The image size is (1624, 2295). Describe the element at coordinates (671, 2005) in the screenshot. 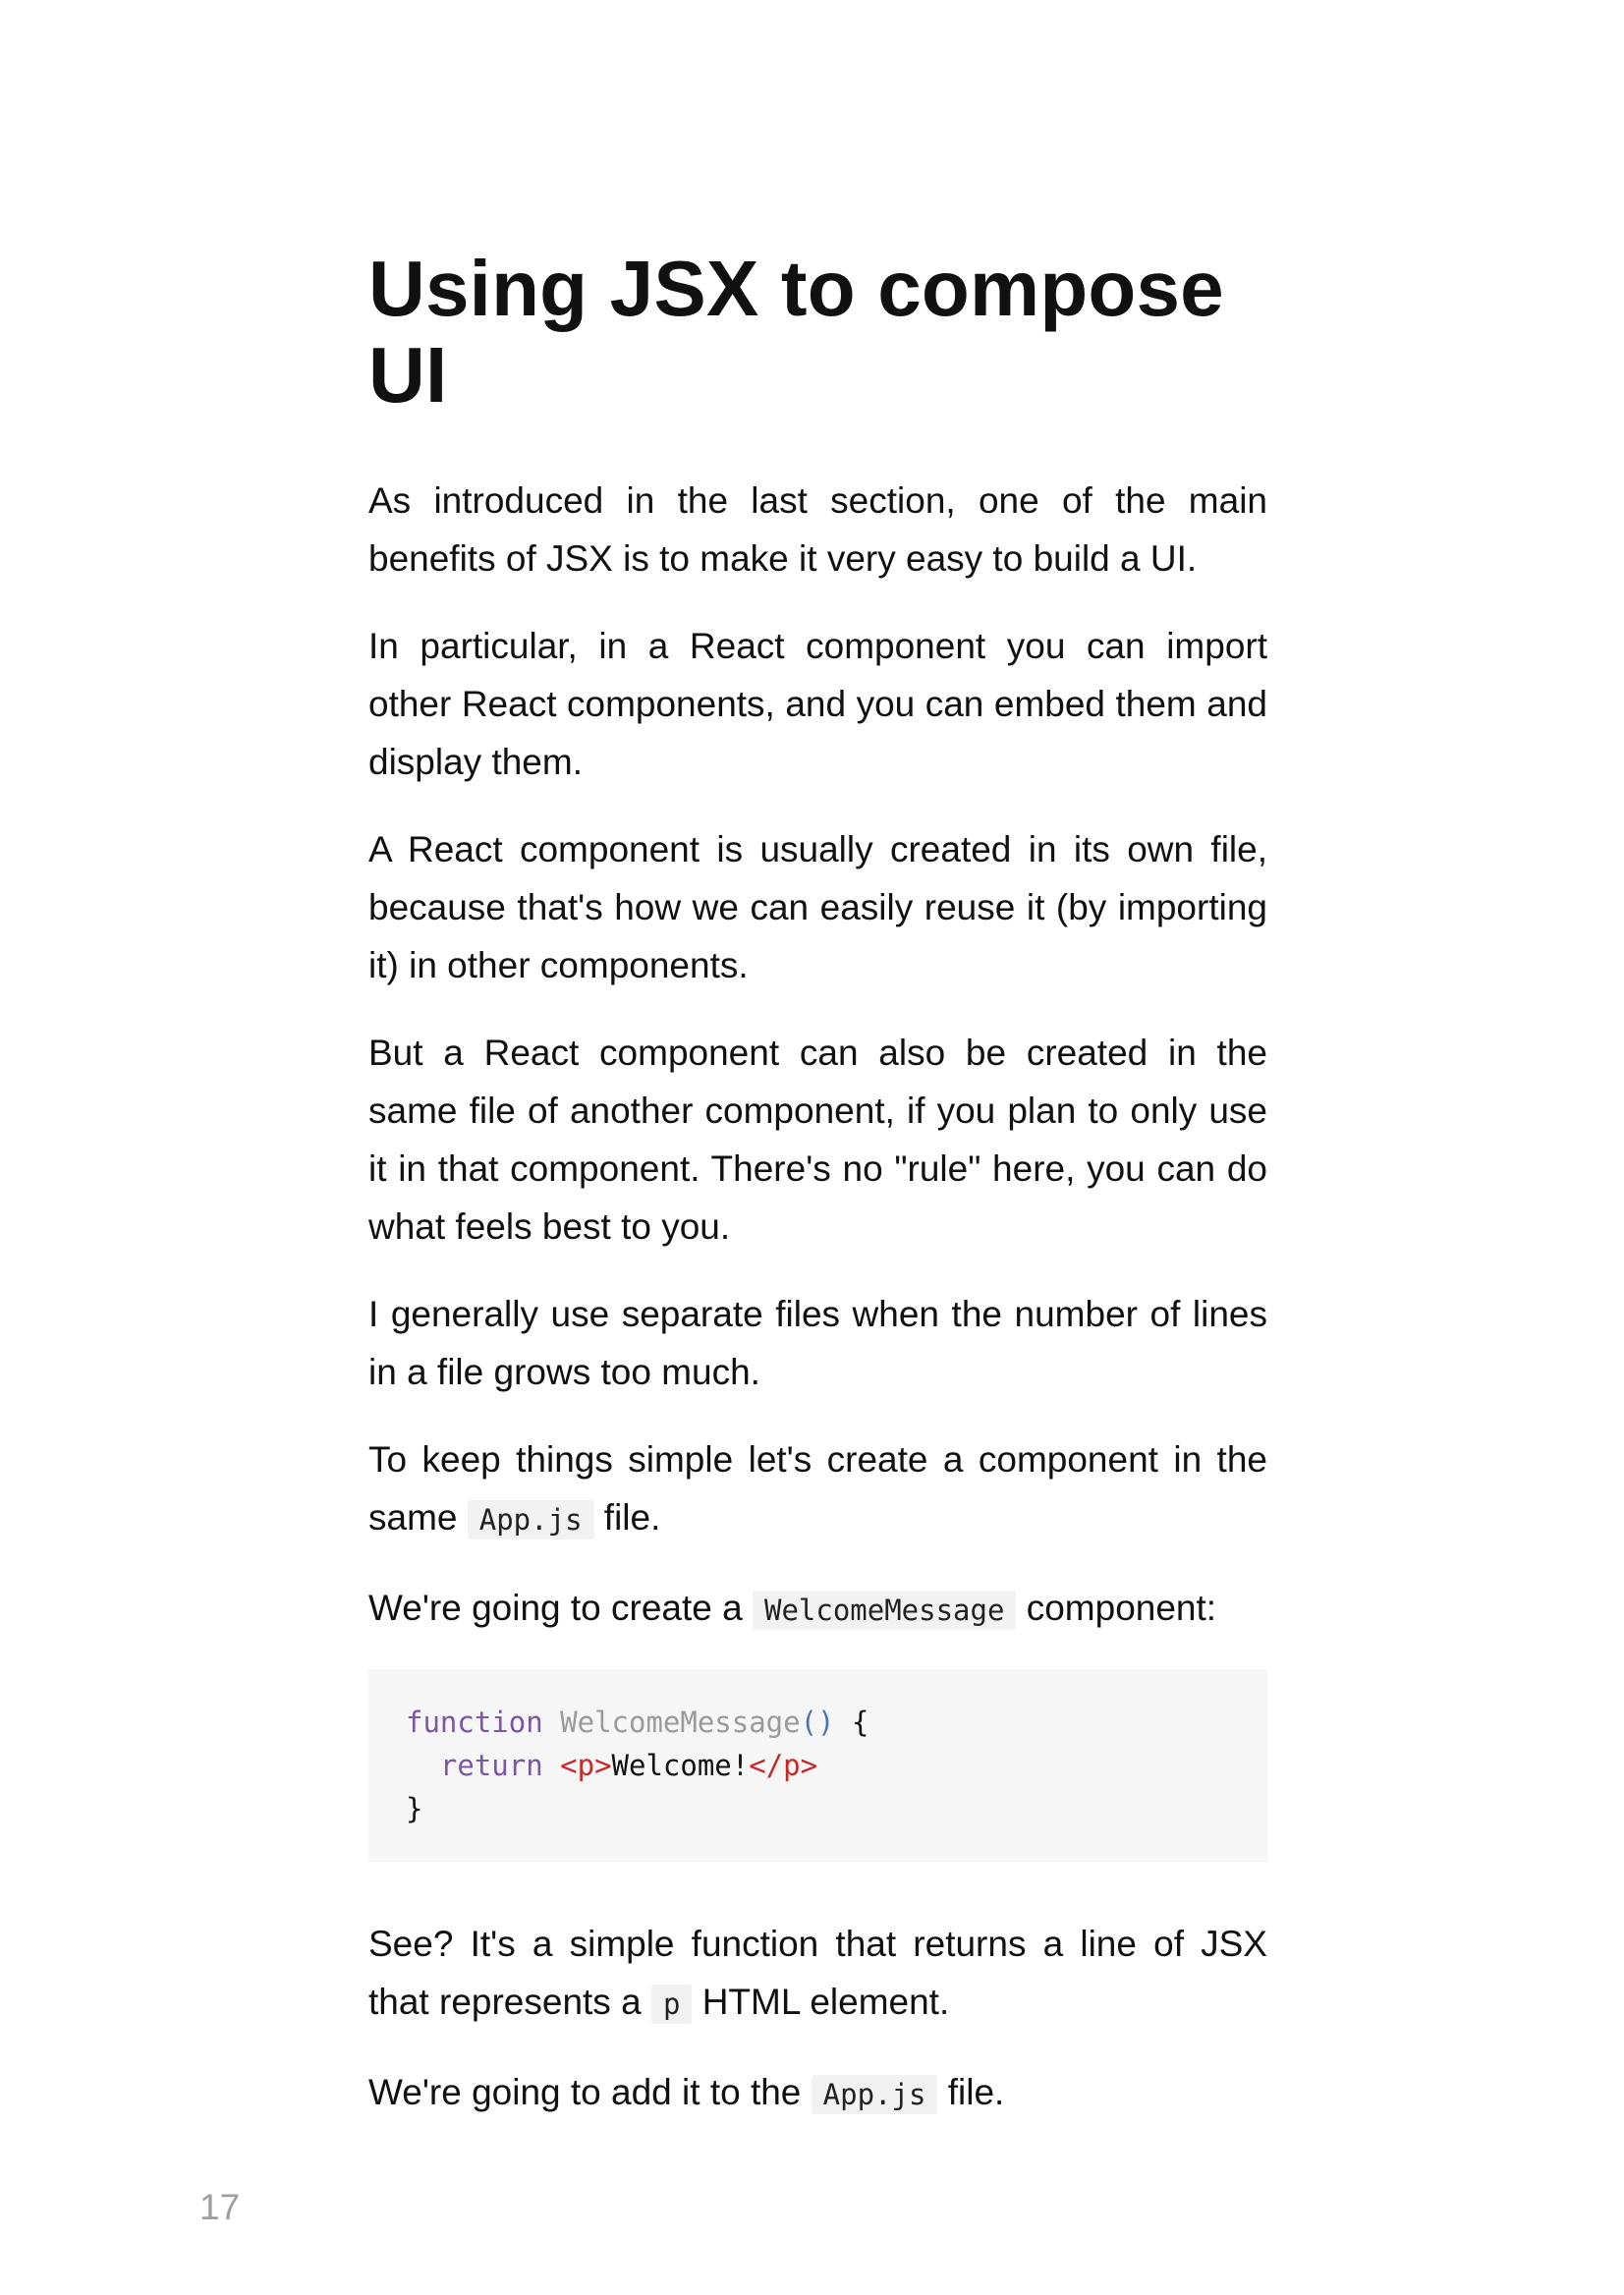

I see `inline-code-p: p` at that location.